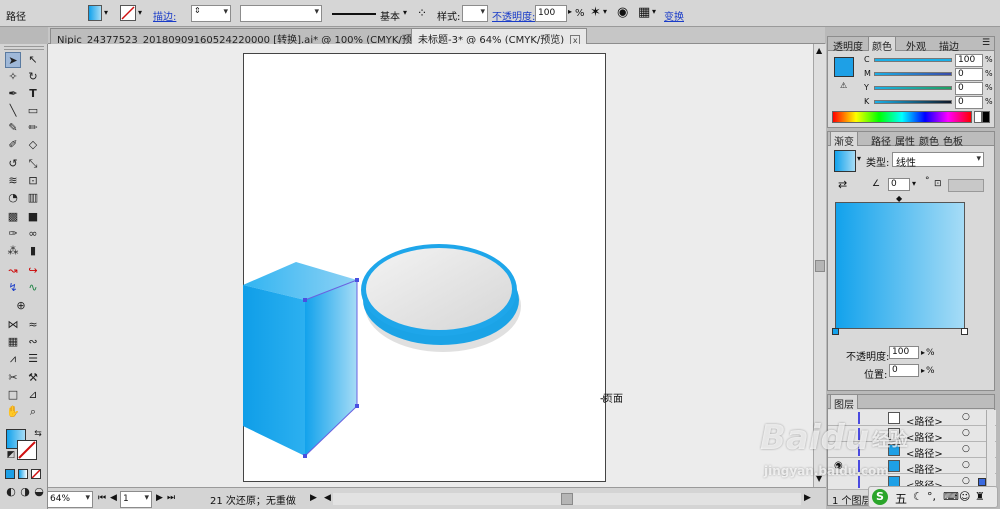 This screenshot has width=1000, height=509. Describe the element at coordinates (953, 140) in the screenshot. I see `tab-swatches: 色板` at that location.